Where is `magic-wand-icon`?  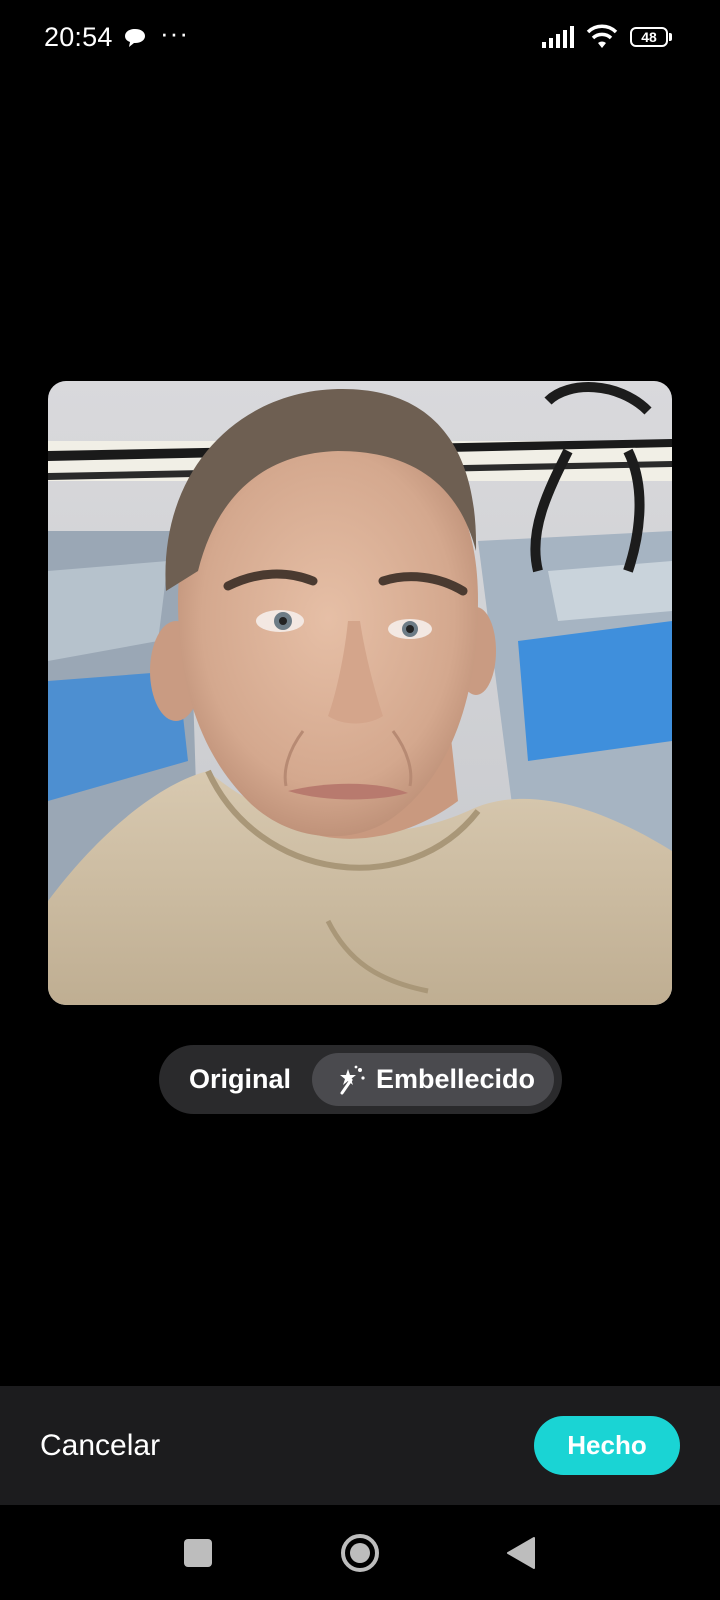
magic-wand-icon is located at coordinates (351, 1082).